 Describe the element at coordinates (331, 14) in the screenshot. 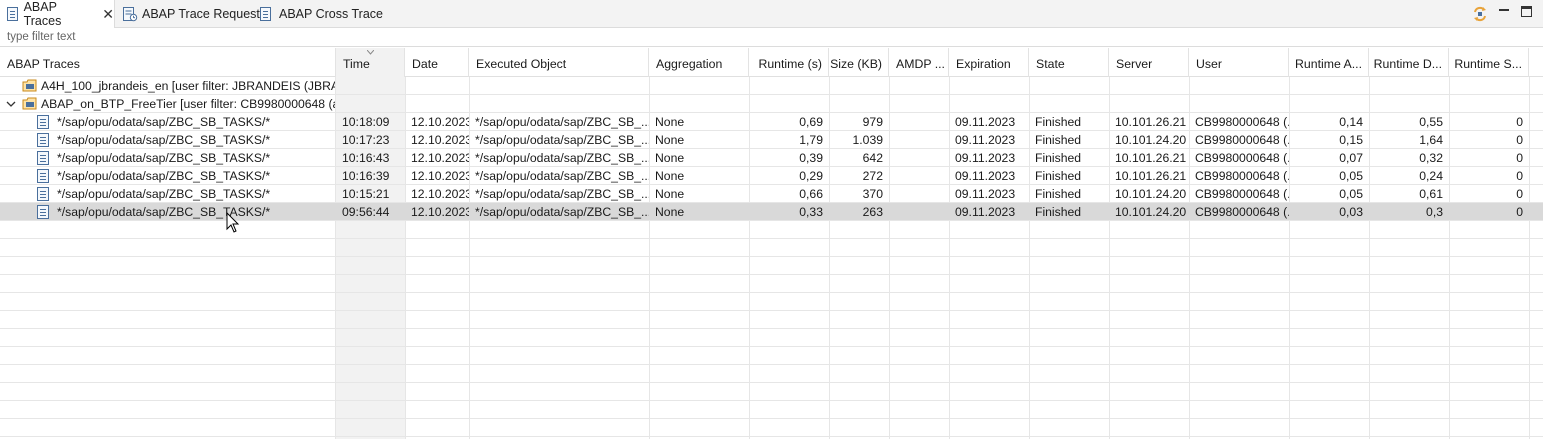

I see `tab-label: ABAP Cross Trace` at that location.